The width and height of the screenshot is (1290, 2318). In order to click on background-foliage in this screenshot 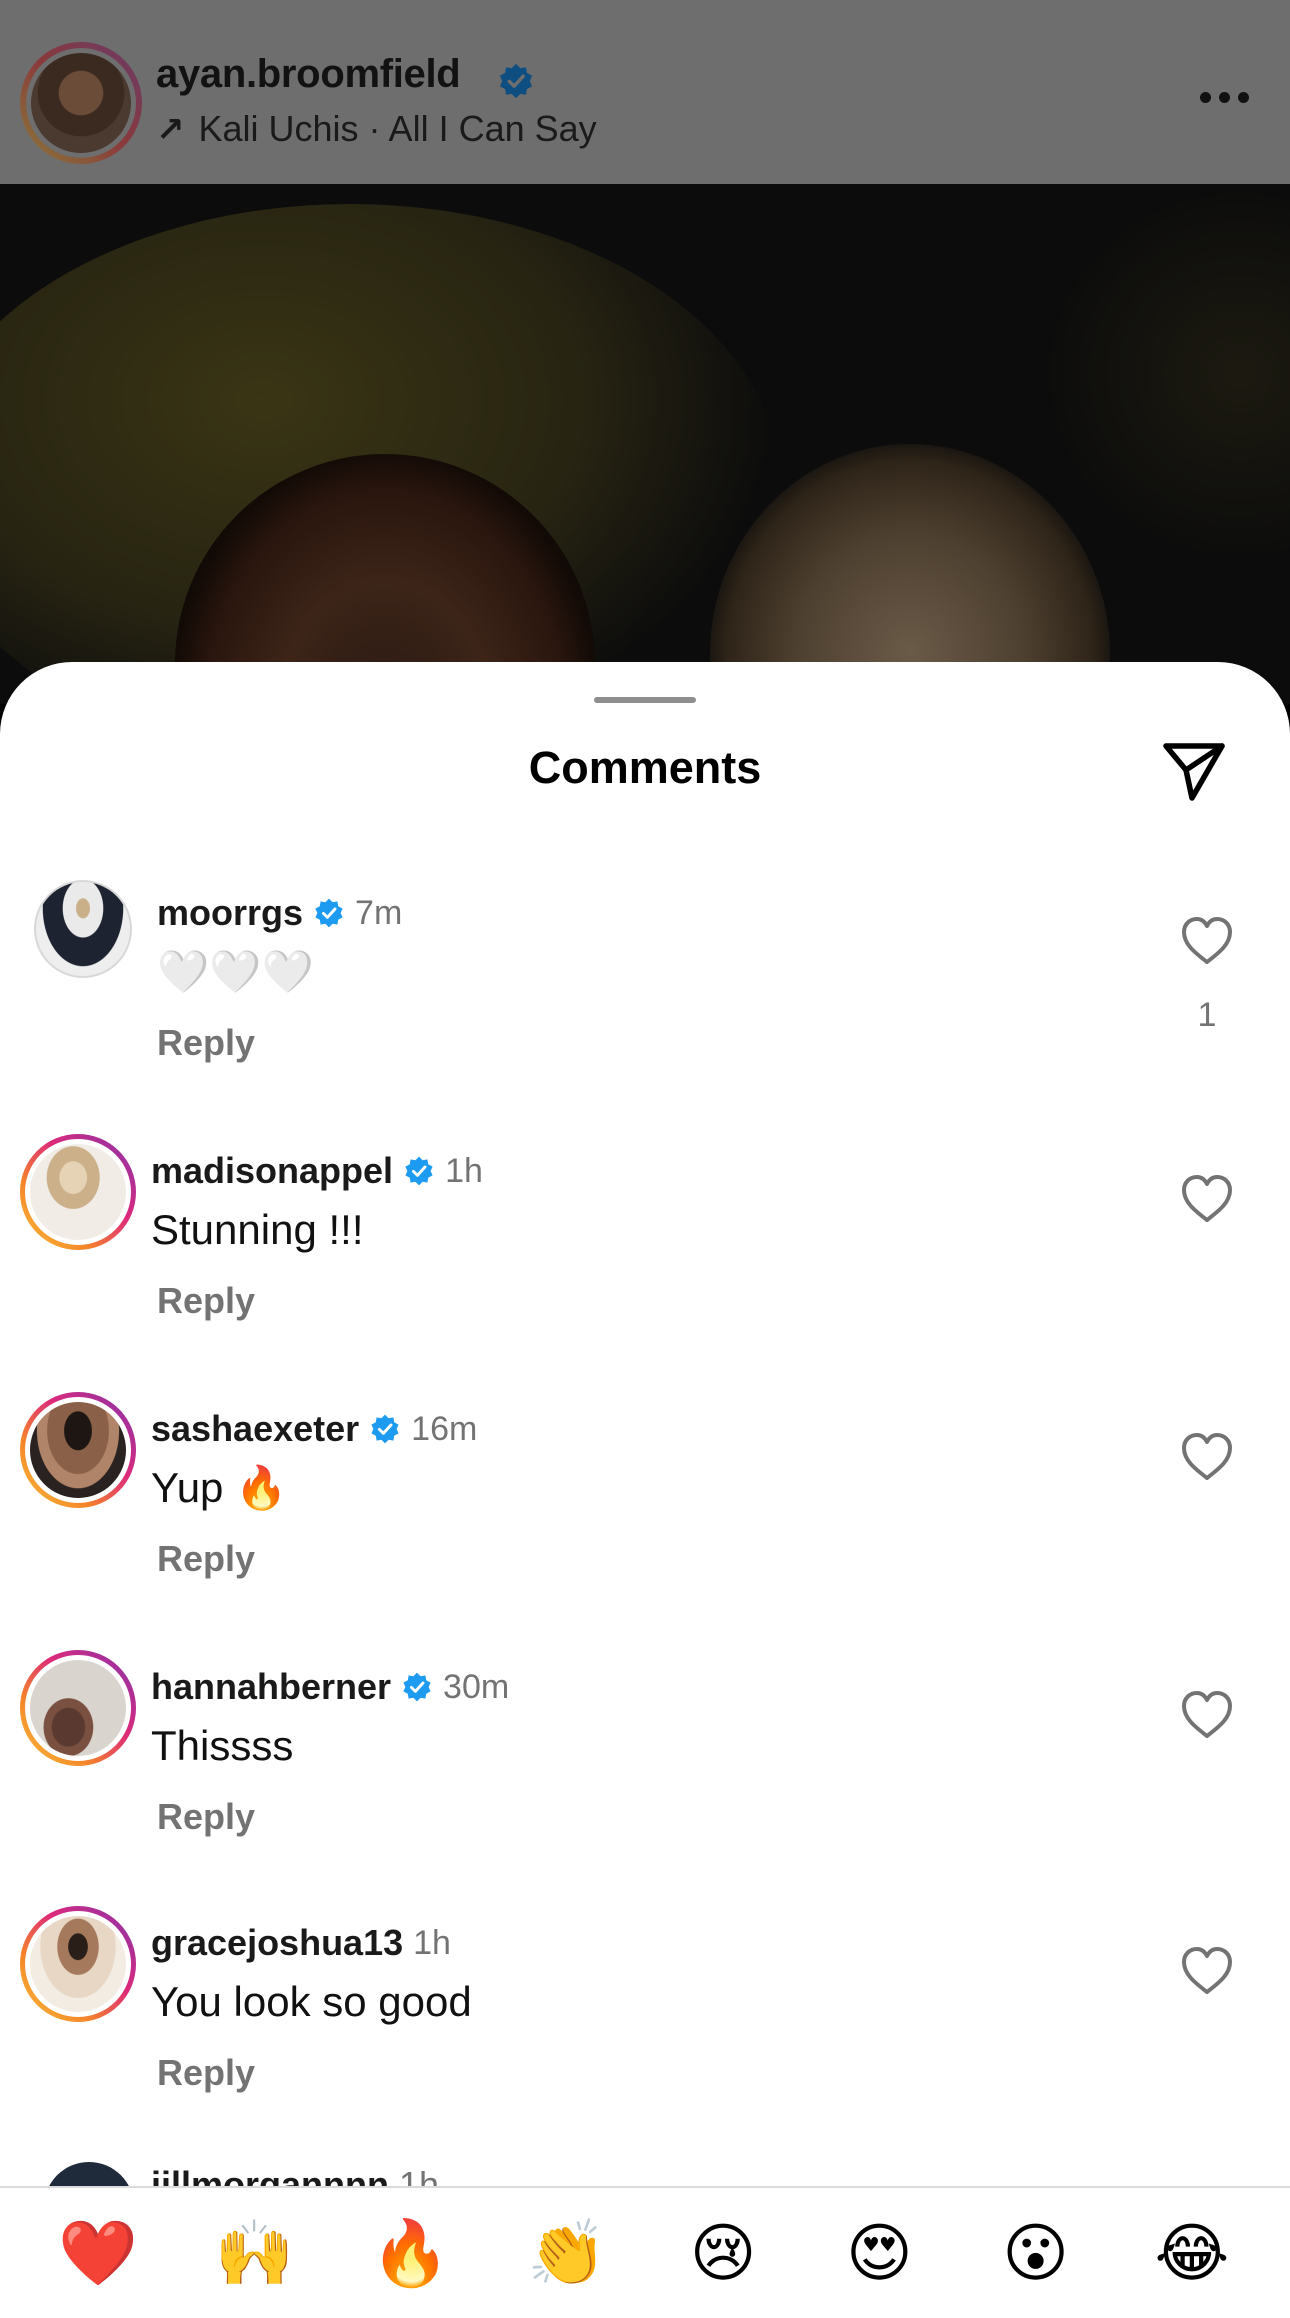, I will do `click(1165, 374)`.